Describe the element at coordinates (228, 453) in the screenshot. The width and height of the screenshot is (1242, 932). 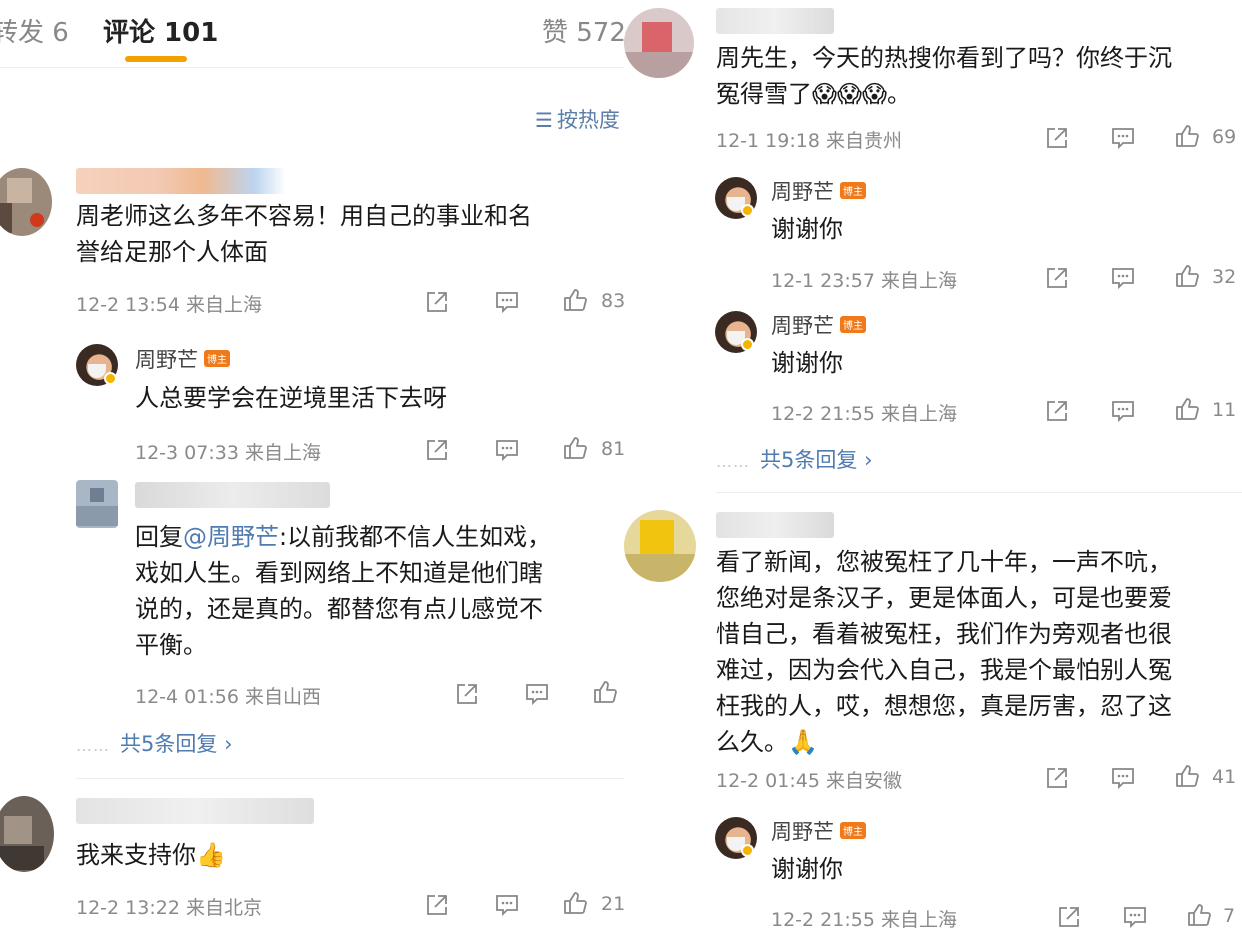
I see `reply-time-location: 12-3 07:33 来自上海` at that location.